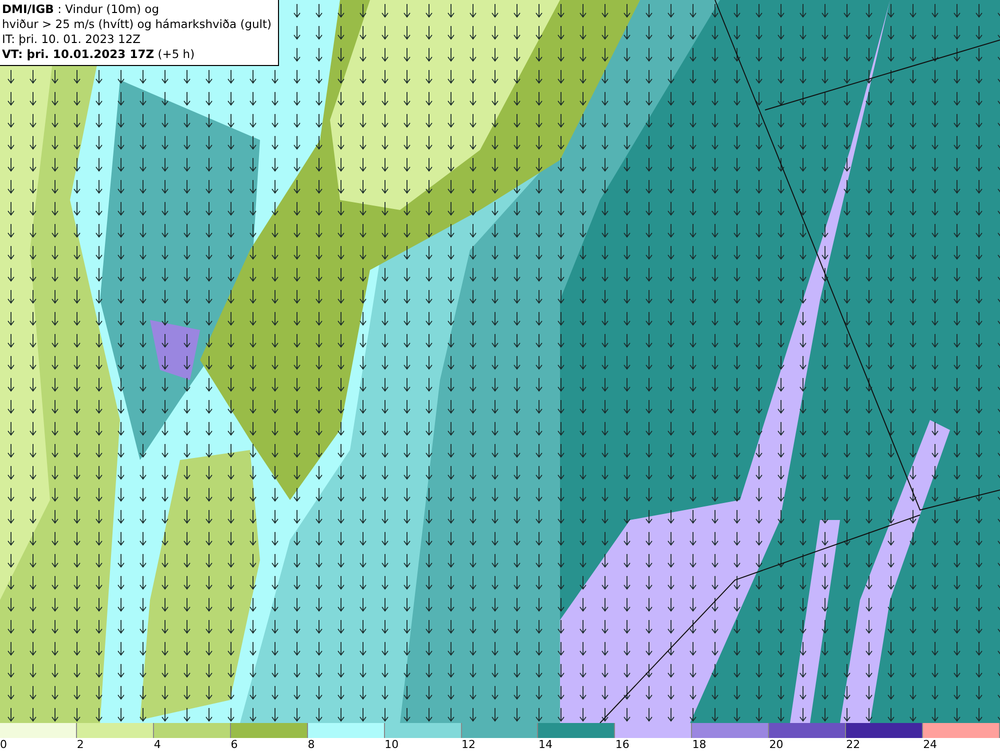 Image resolution: width=1000 pixels, height=753 pixels. Describe the element at coordinates (311, 745) in the screenshot. I see `legend-label: 8` at that location.